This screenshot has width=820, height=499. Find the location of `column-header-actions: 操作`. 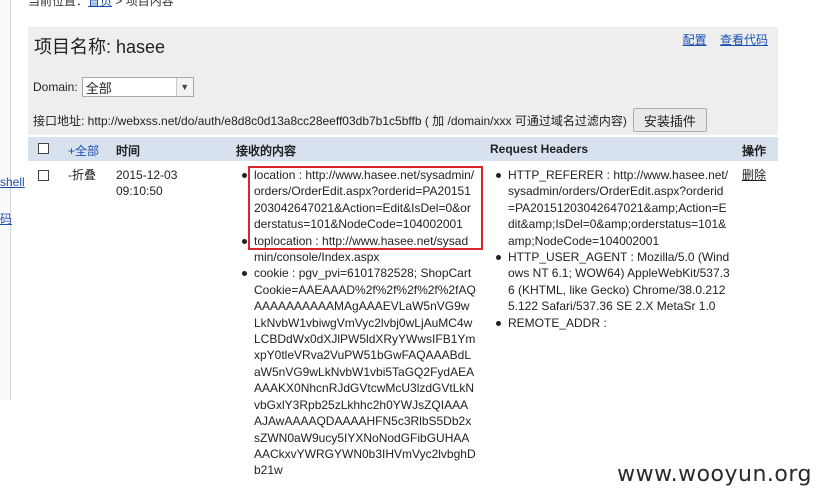

column-header-actions: 操作 is located at coordinates (754, 151).